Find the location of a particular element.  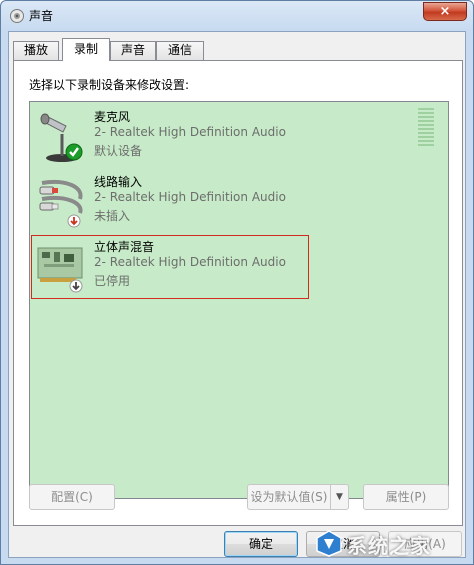

configure-button: 配置(C) is located at coordinates (72, 497).